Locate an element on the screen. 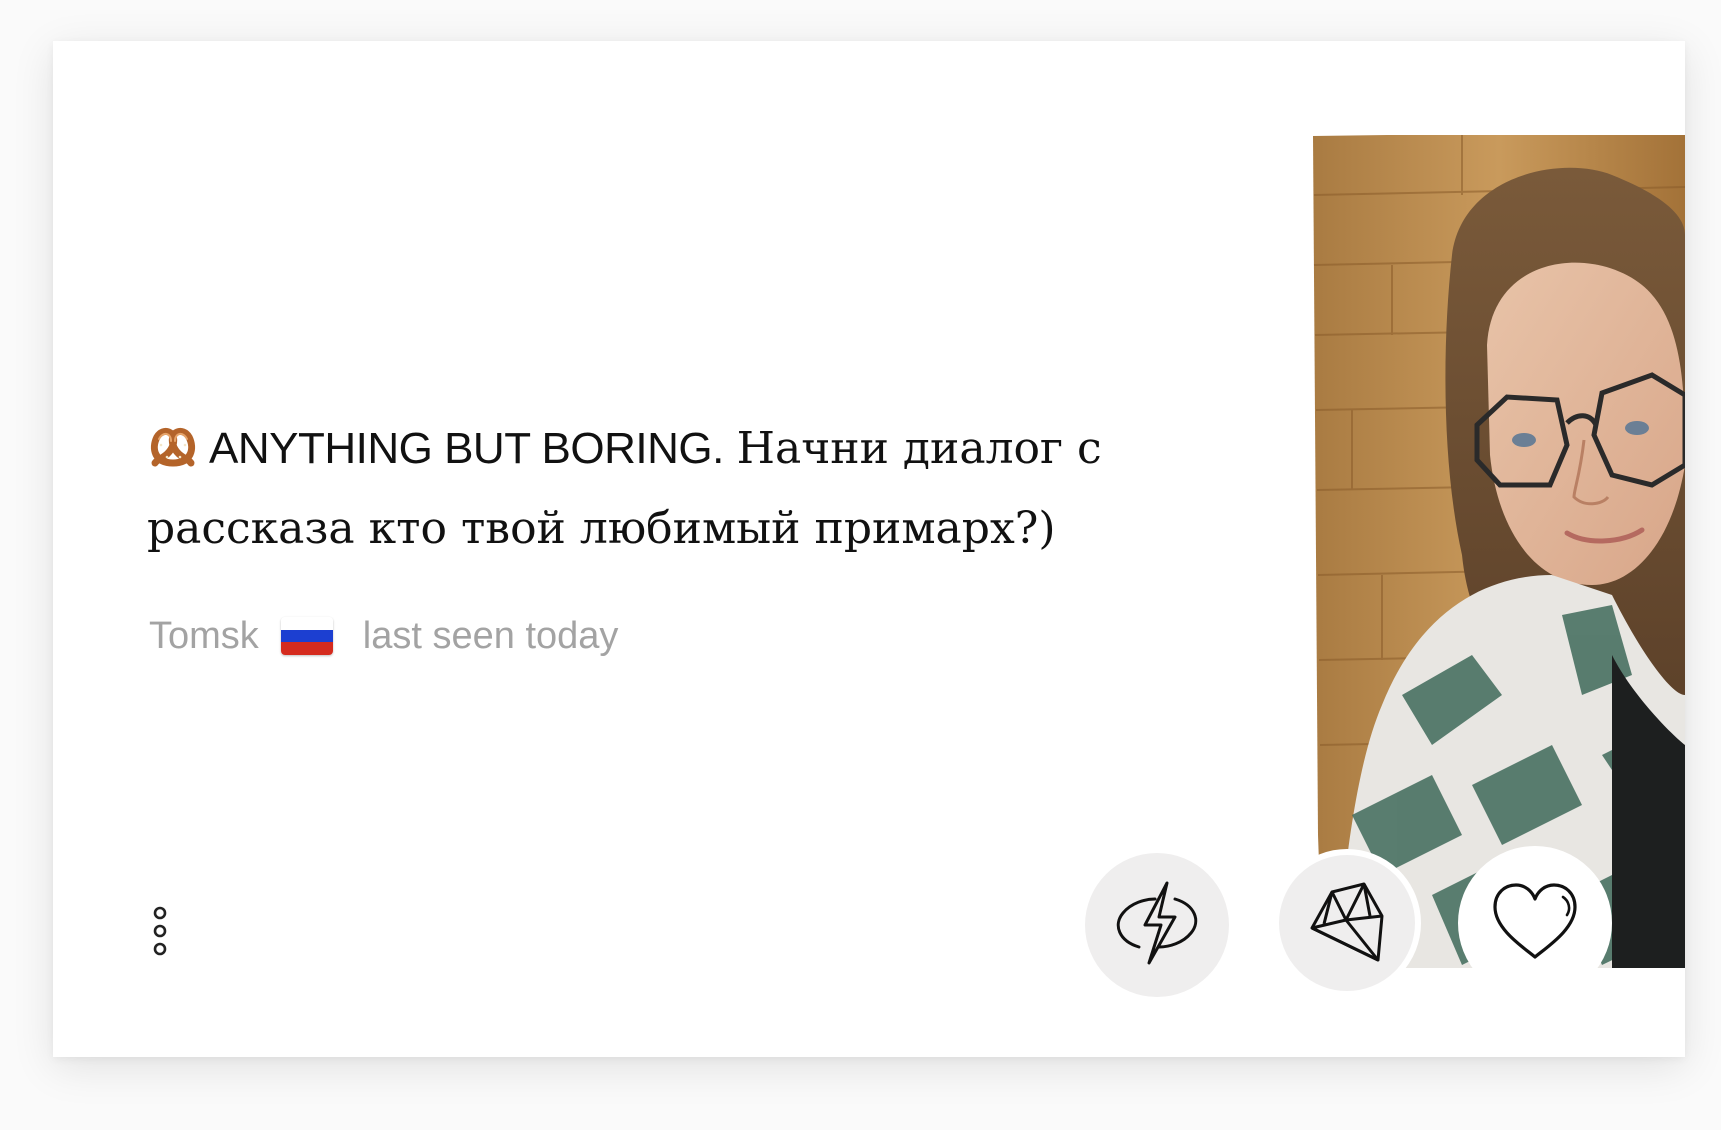 The height and width of the screenshot is (1130, 1721). more-options-icon is located at coordinates (160, 931).